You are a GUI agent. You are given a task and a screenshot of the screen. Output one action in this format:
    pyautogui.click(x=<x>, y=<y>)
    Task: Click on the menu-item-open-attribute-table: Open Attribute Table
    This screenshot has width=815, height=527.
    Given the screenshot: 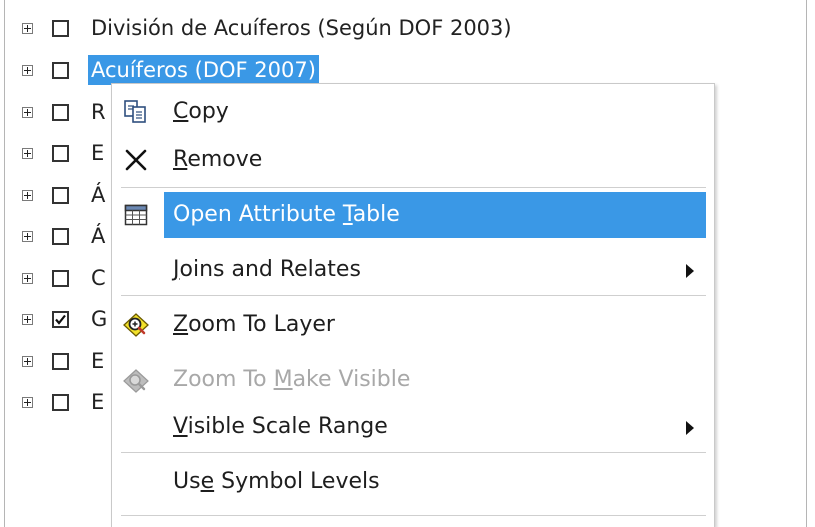 What is the action you would take?
    pyautogui.click(x=413, y=215)
    